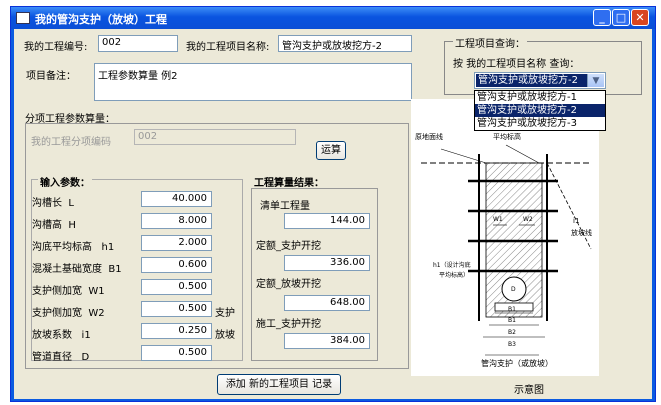 This screenshot has width=661, height=405. Describe the element at coordinates (531, 80) in the screenshot. I see `combo-selected-value: 管沟支护或放坡挖方-2` at that location.